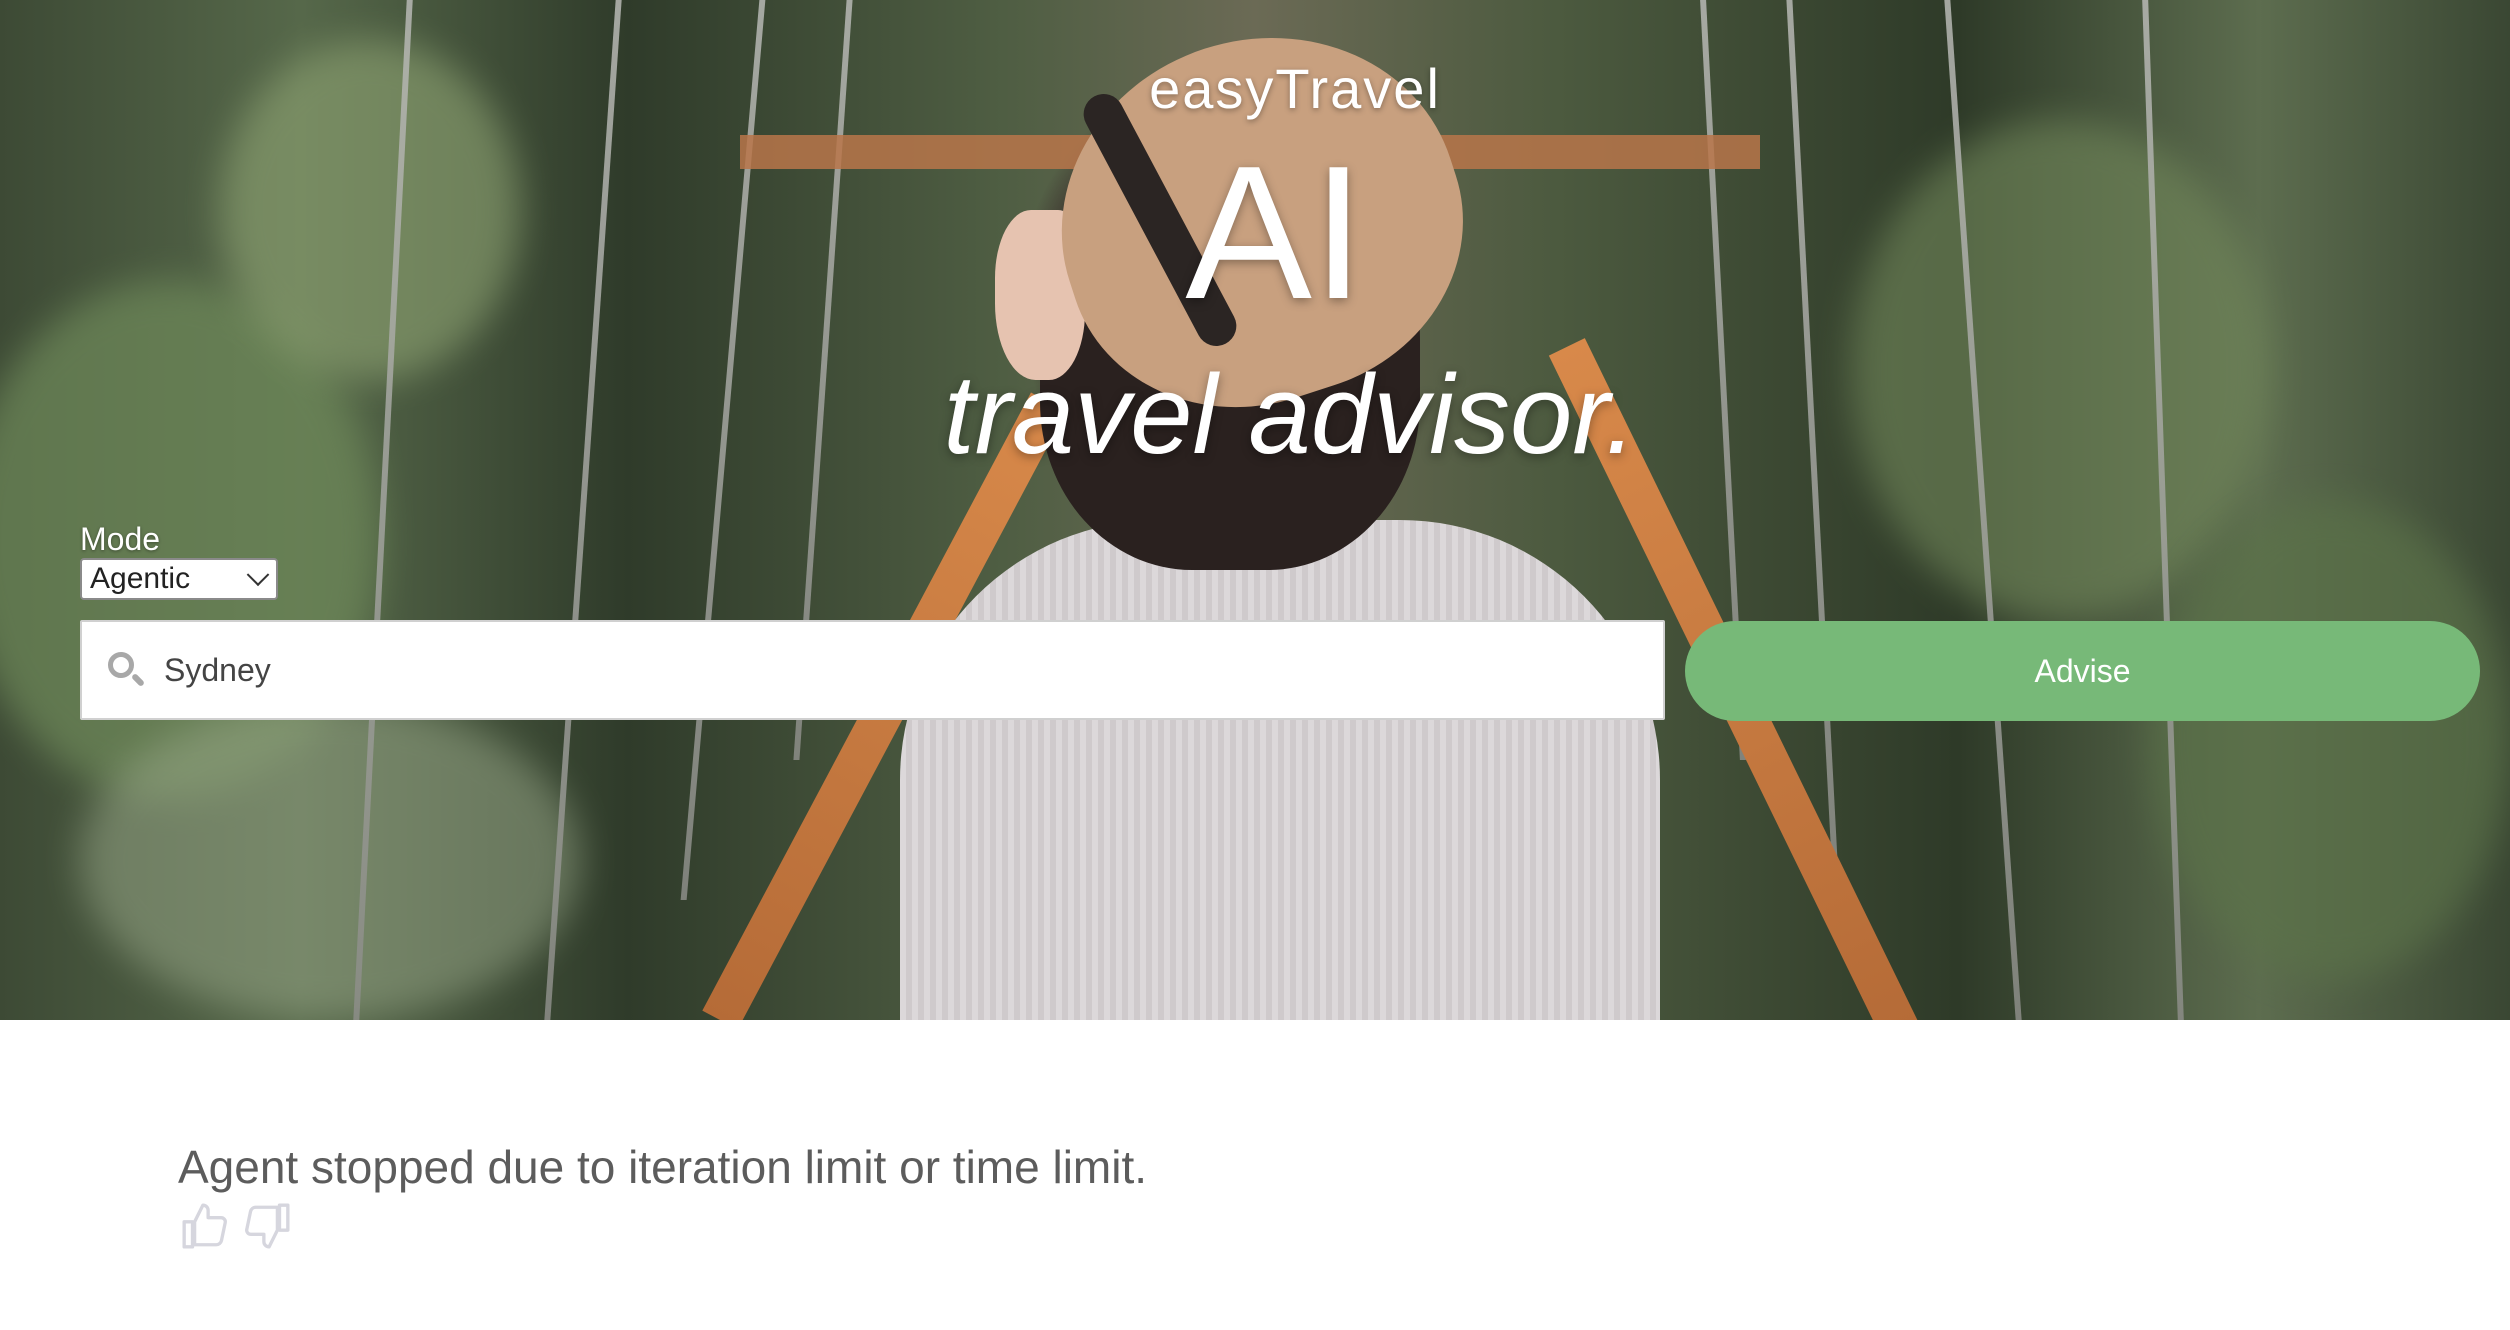  Describe the element at coordinates (1295, 88) in the screenshot. I see `brand-logo: easyTravel` at that location.